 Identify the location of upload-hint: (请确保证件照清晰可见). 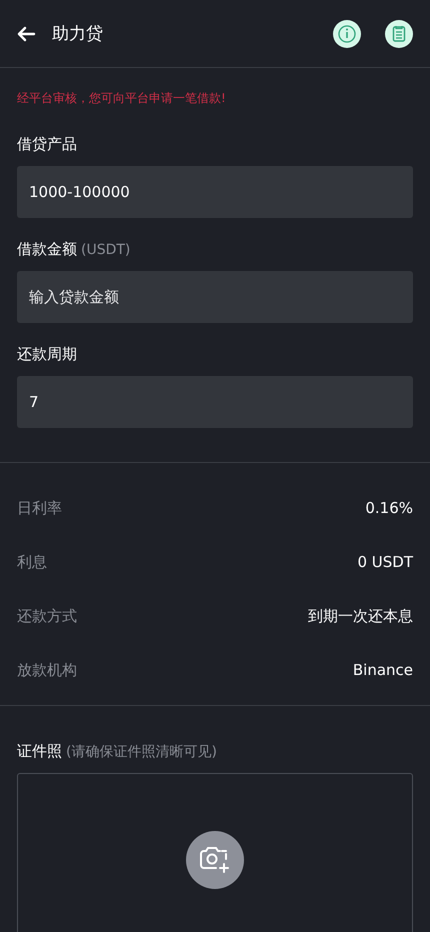
(141, 752).